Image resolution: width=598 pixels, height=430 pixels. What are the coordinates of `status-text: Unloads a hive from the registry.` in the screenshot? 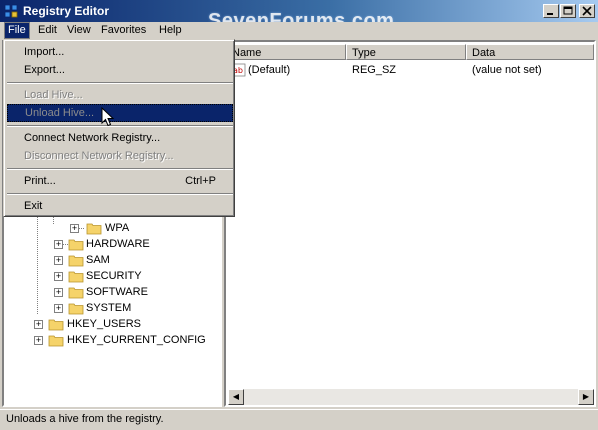 It's located at (85, 419).